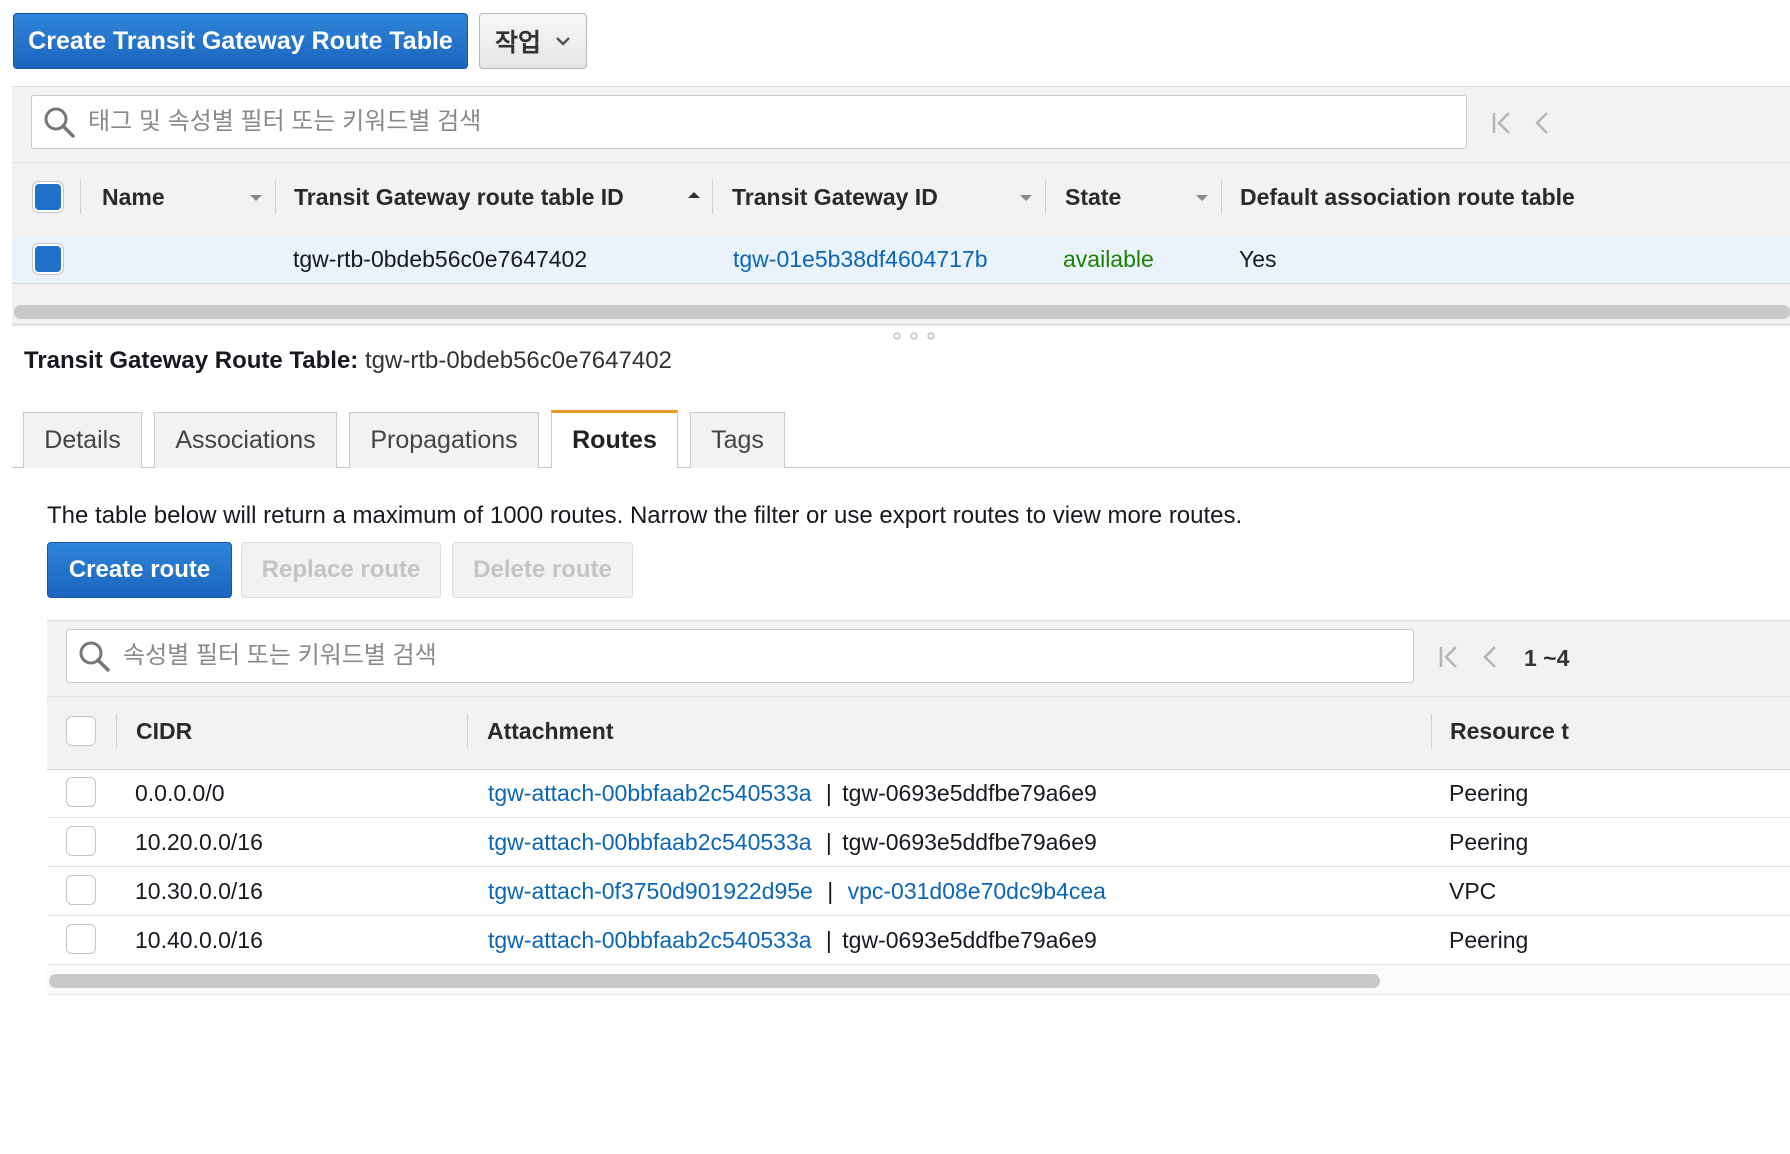  Describe the element at coordinates (835, 197) in the screenshot. I see `column-header-tgw-id: Transit Gateway ID` at that location.